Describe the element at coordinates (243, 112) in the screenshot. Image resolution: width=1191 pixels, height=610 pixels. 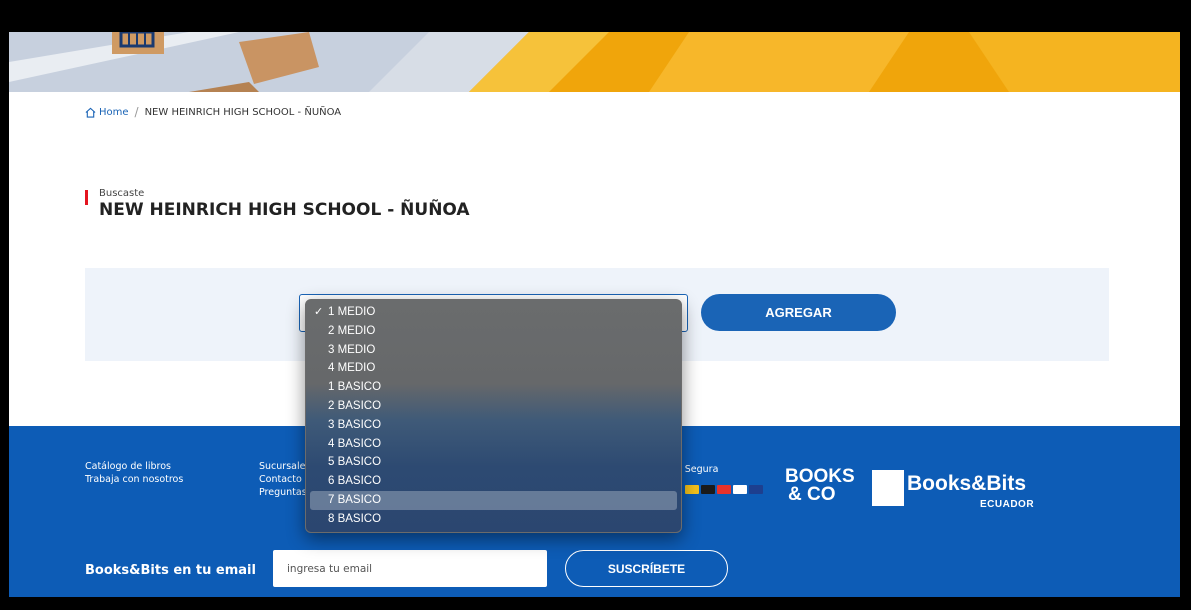
I see `breadcrumb-current: NEW HEINRICH HIGH SCHOOL - ÑUÑOA` at that location.